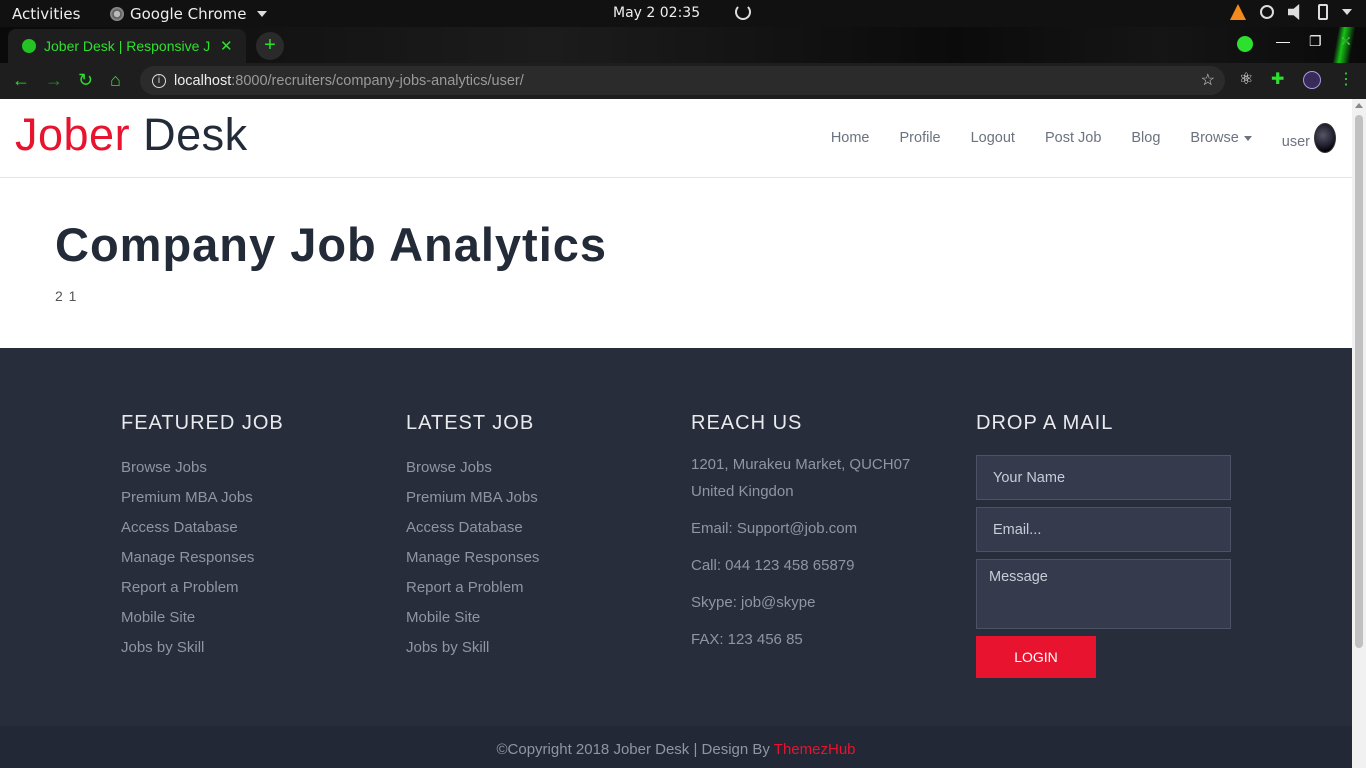 The image size is (1366, 768). I want to click on sync-icon, so click(743, 12).